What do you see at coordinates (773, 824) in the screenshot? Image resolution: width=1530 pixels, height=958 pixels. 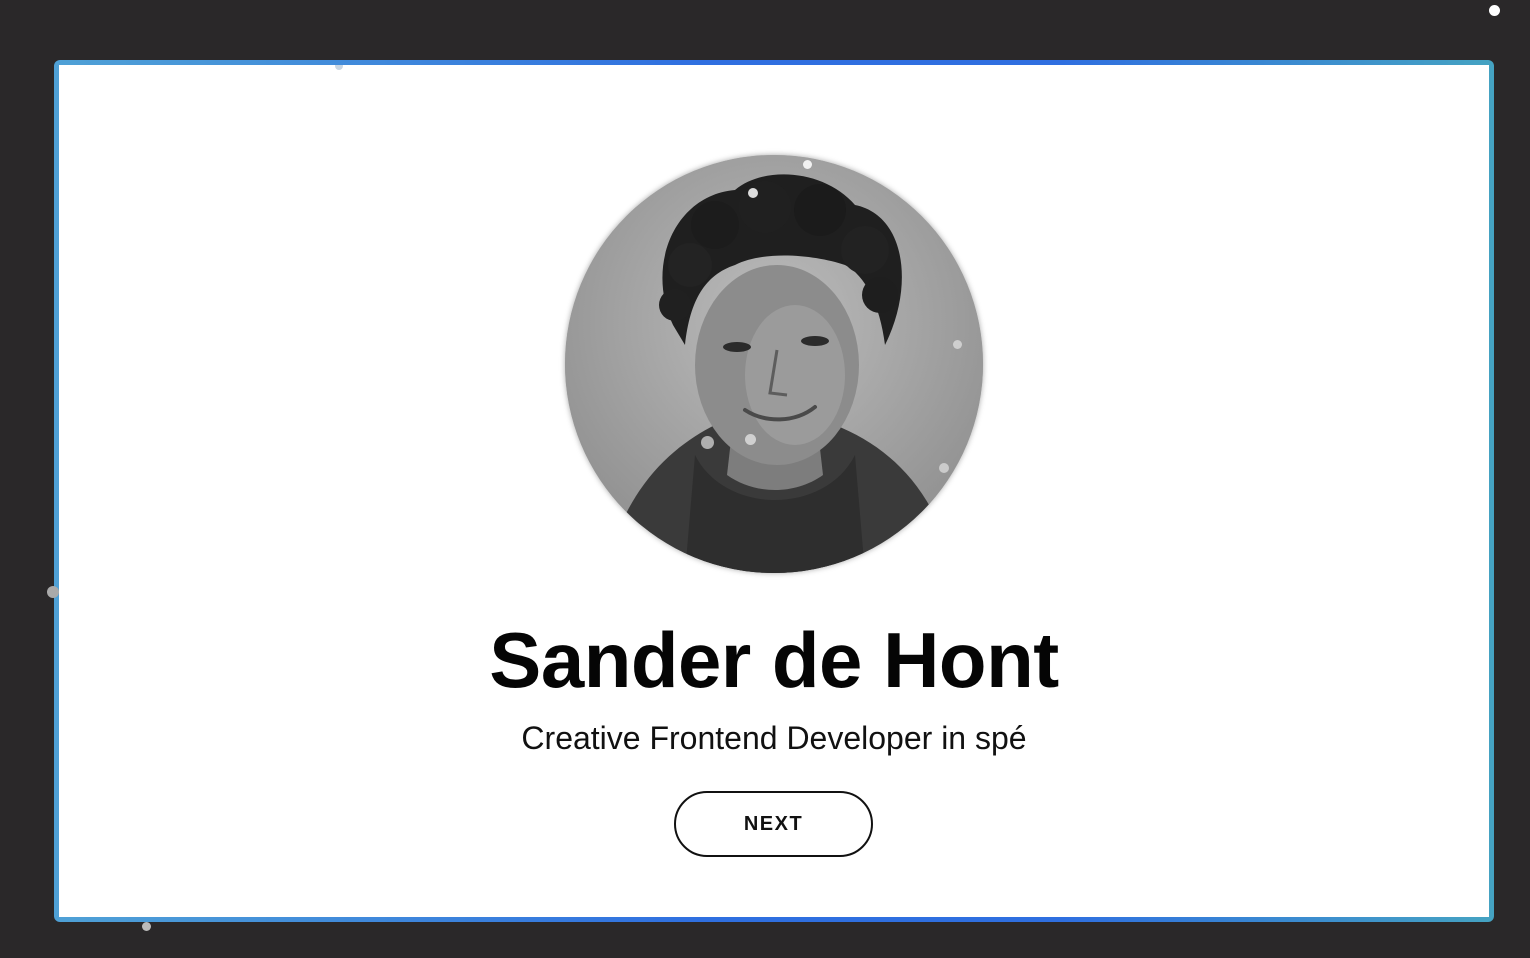 I see `next-button: NEXT` at bounding box center [773, 824].